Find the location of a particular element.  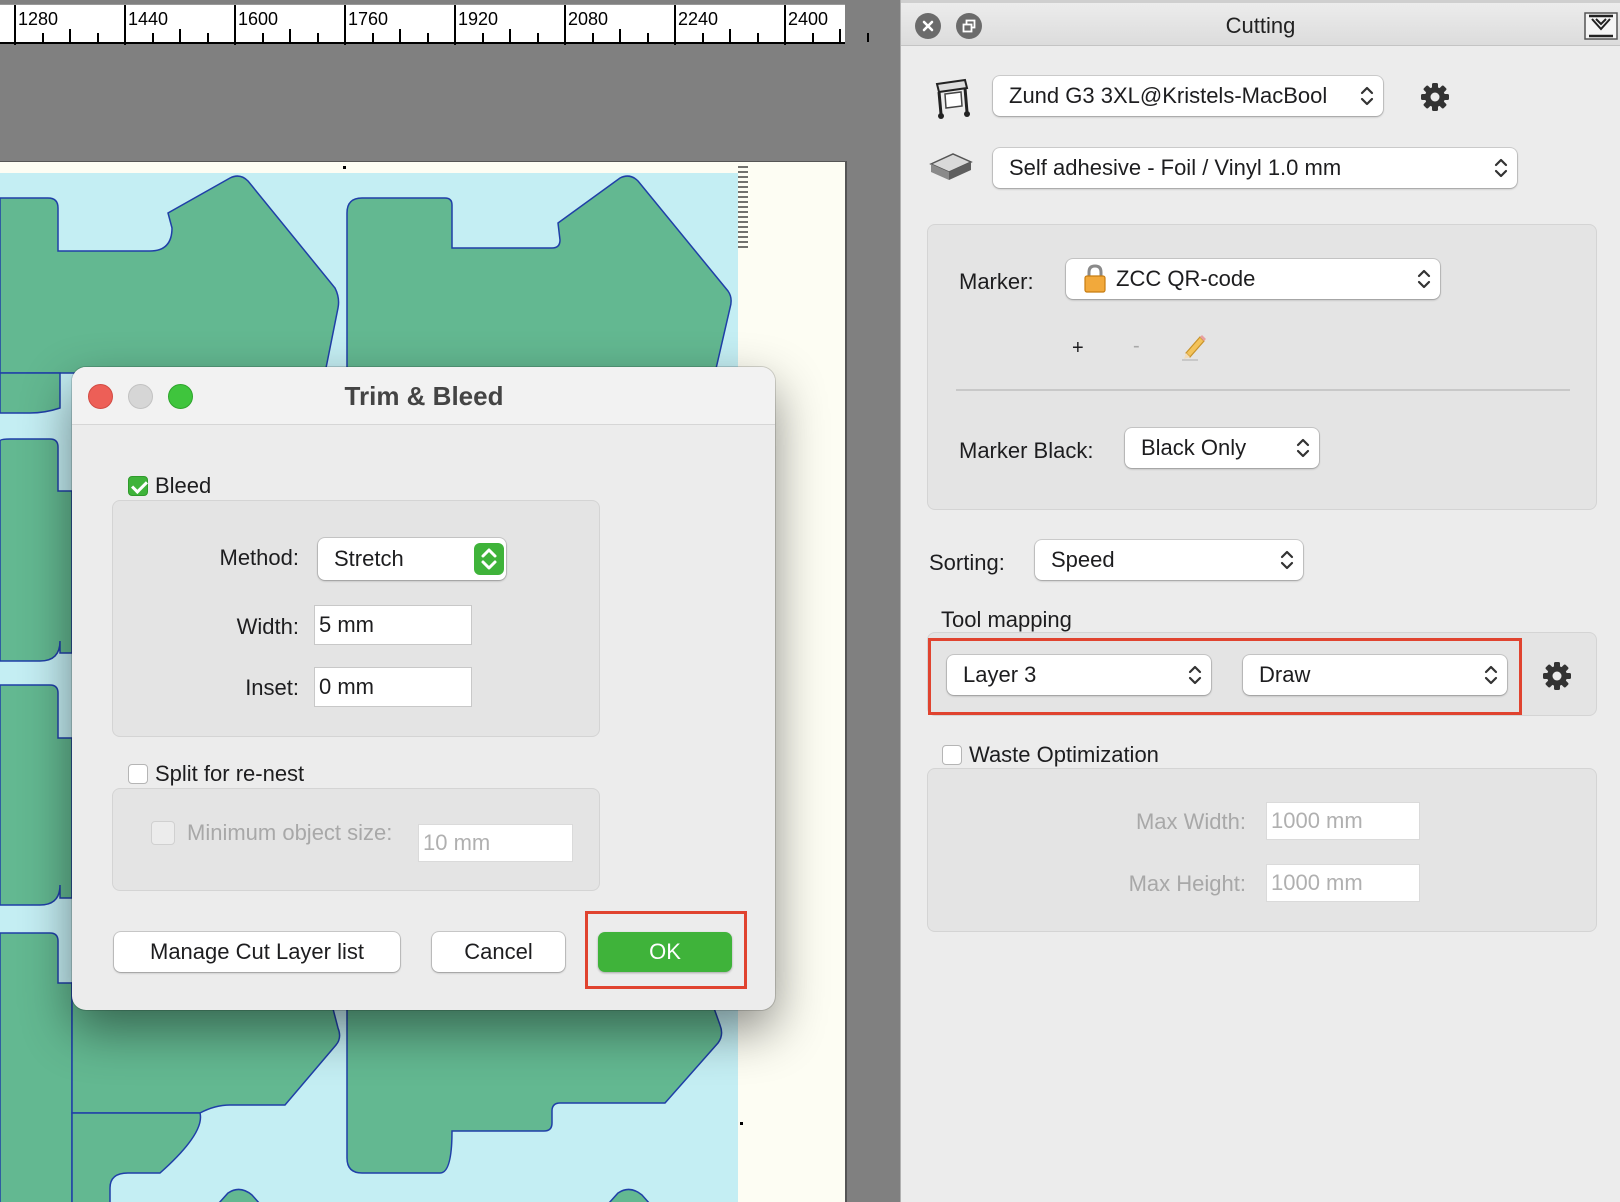

max-width-input: 1000 mm is located at coordinates (1343, 821).